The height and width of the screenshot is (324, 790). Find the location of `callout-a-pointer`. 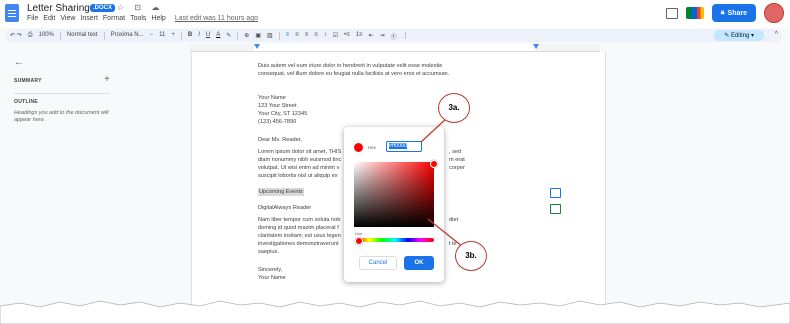

callout-a-pointer is located at coordinates (434, 130).